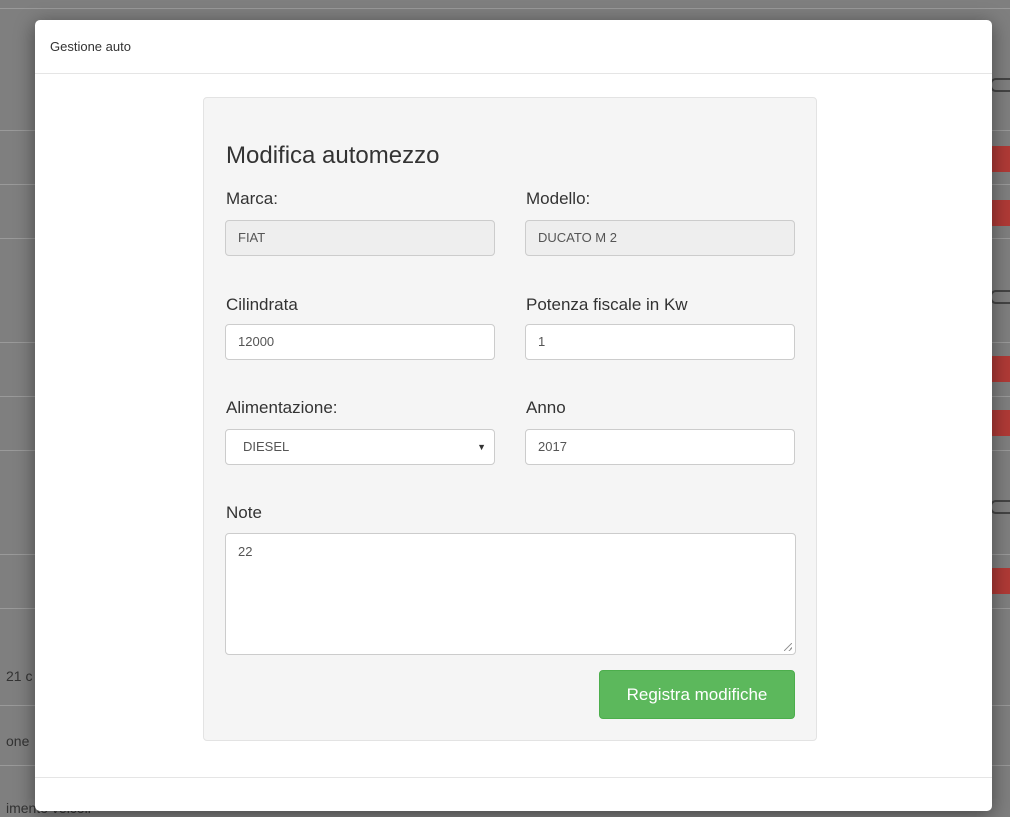 The height and width of the screenshot is (817, 1010). I want to click on note-label: Note, so click(244, 512).